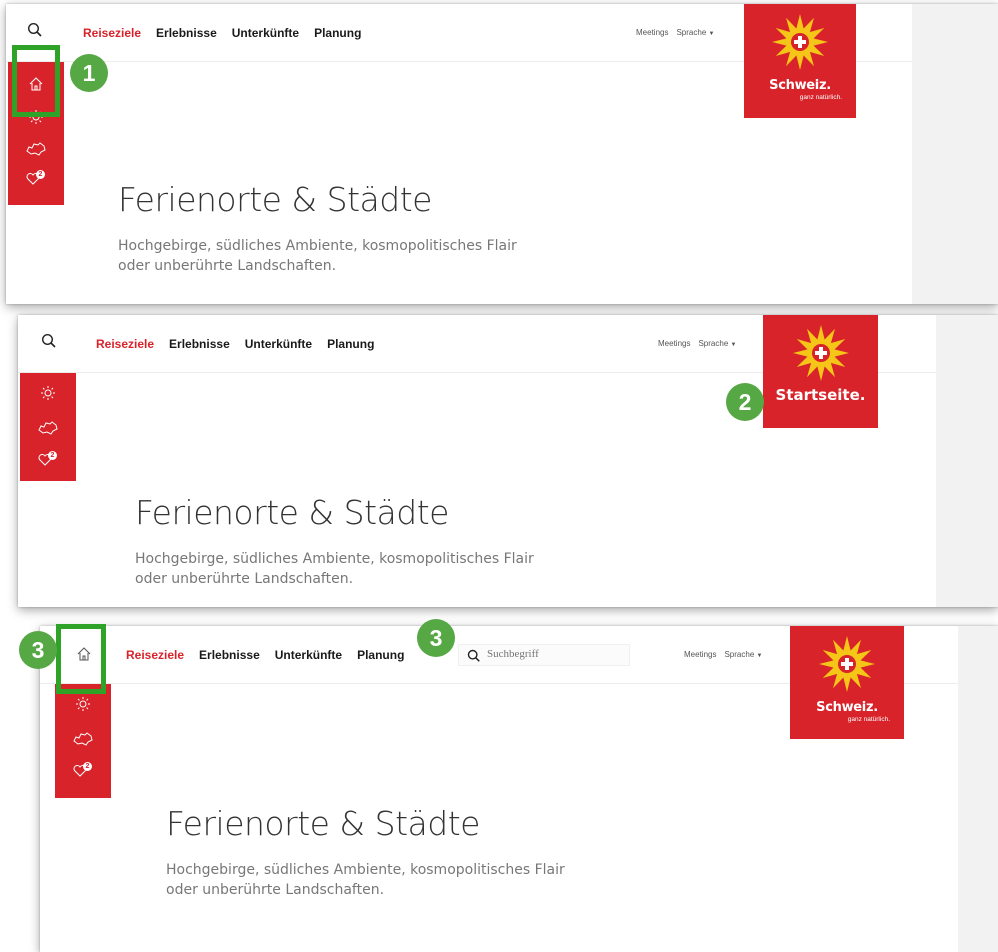 The image size is (998, 952). I want to click on step-badge-2: 2, so click(745, 402).